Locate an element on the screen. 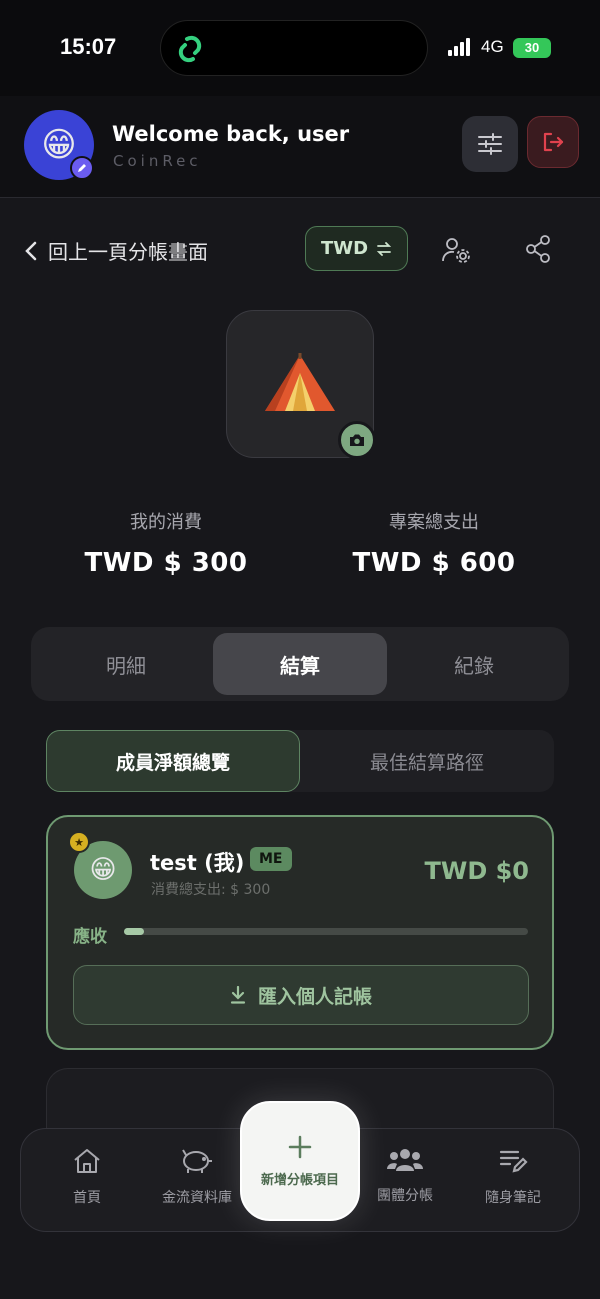  my-expense-value: TWD $ 300 is located at coordinates (166, 563).